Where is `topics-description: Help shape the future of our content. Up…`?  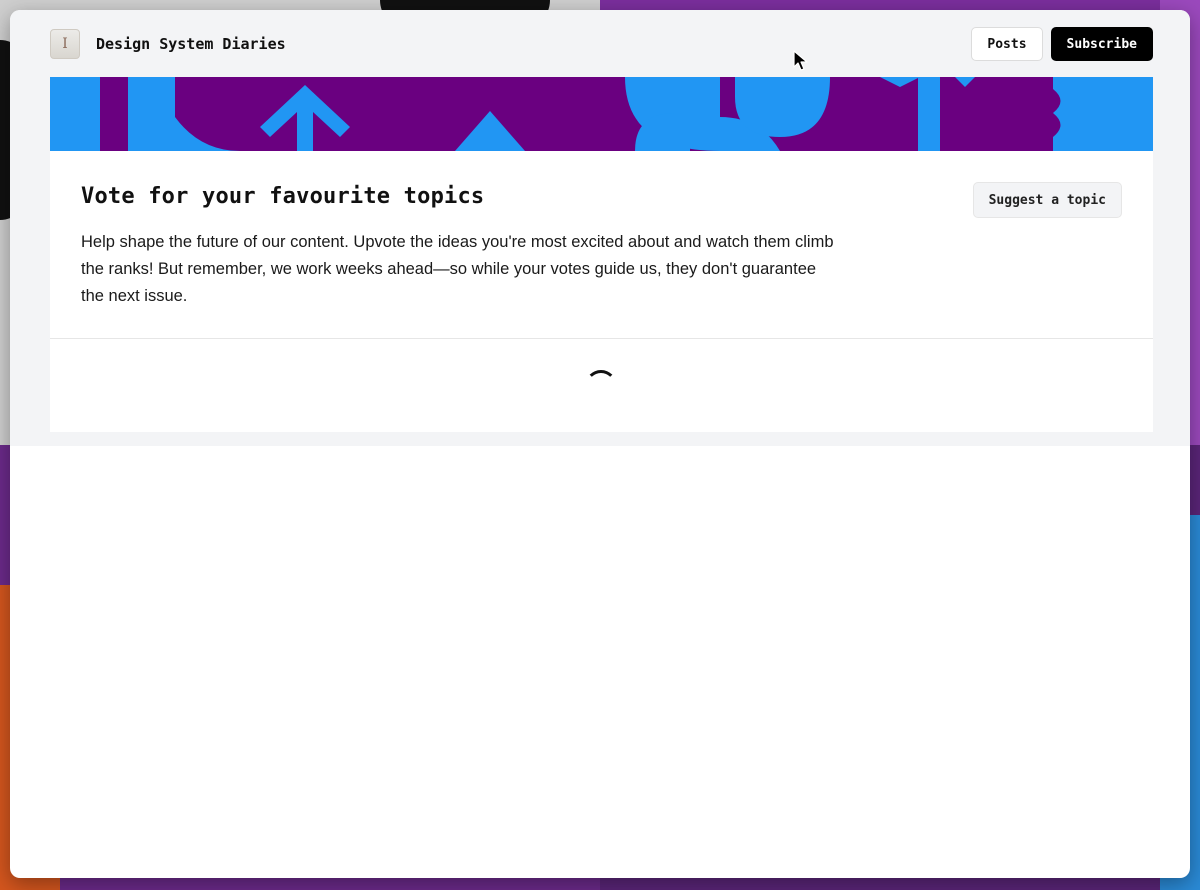 topics-description: Help shape the future of our content. Up… is located at coordinates (457, 269).